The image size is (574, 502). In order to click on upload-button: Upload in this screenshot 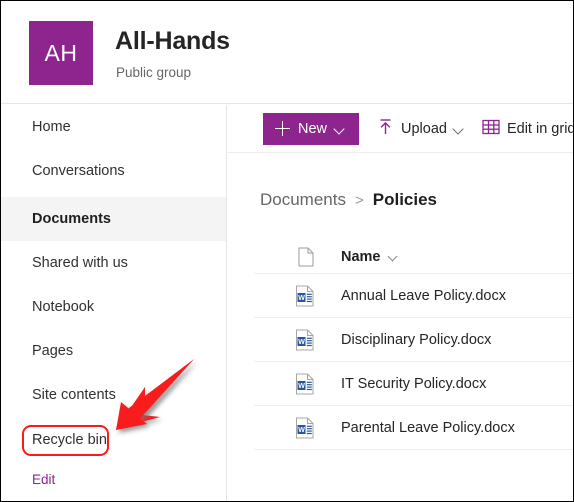, I will do `click(420, 129)`.